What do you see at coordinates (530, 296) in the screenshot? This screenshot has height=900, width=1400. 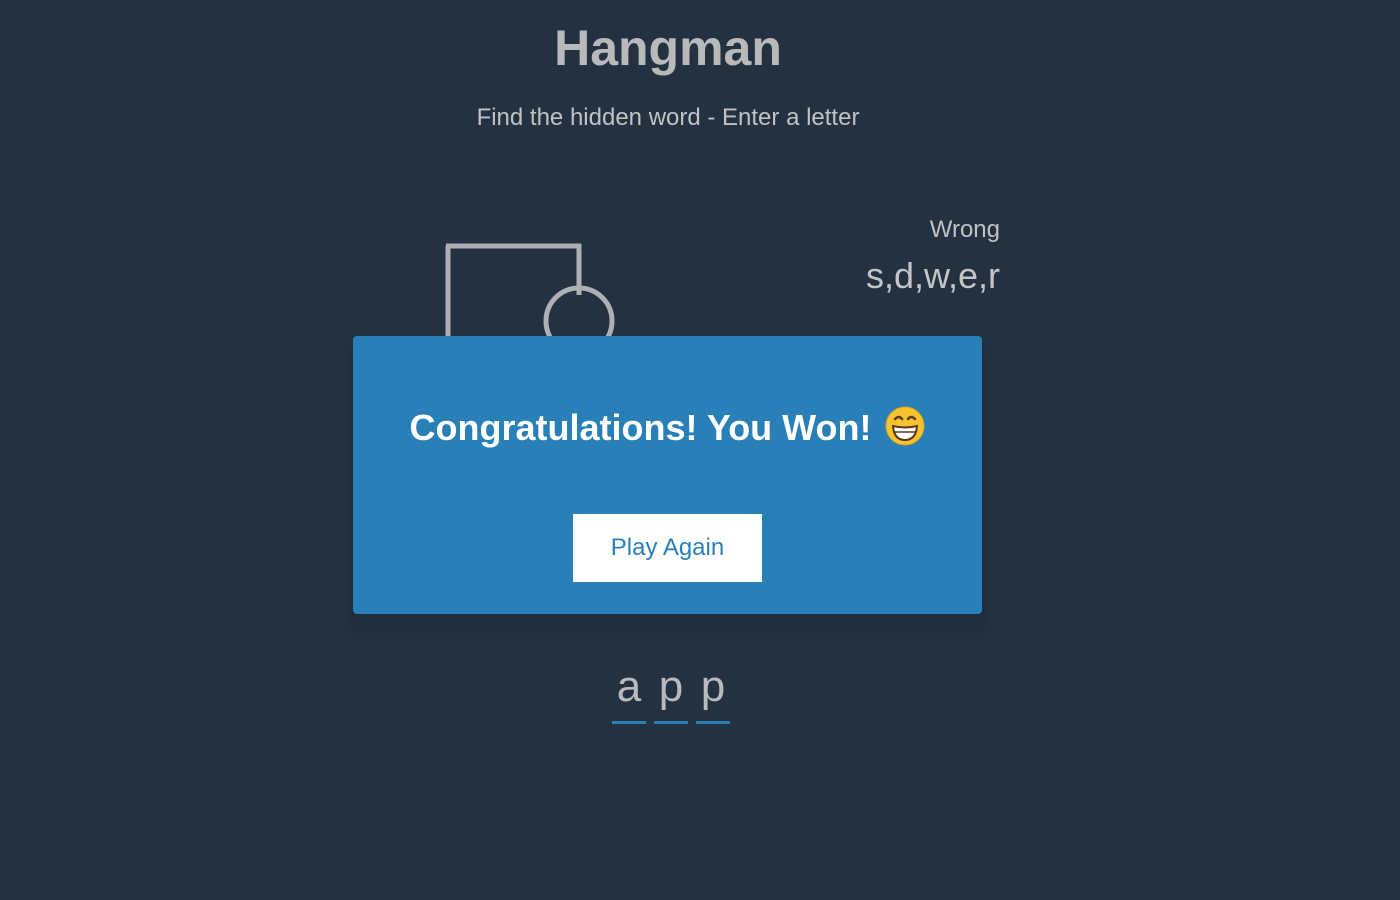 I see `hangman-figure` at bounding box center [530, 296].